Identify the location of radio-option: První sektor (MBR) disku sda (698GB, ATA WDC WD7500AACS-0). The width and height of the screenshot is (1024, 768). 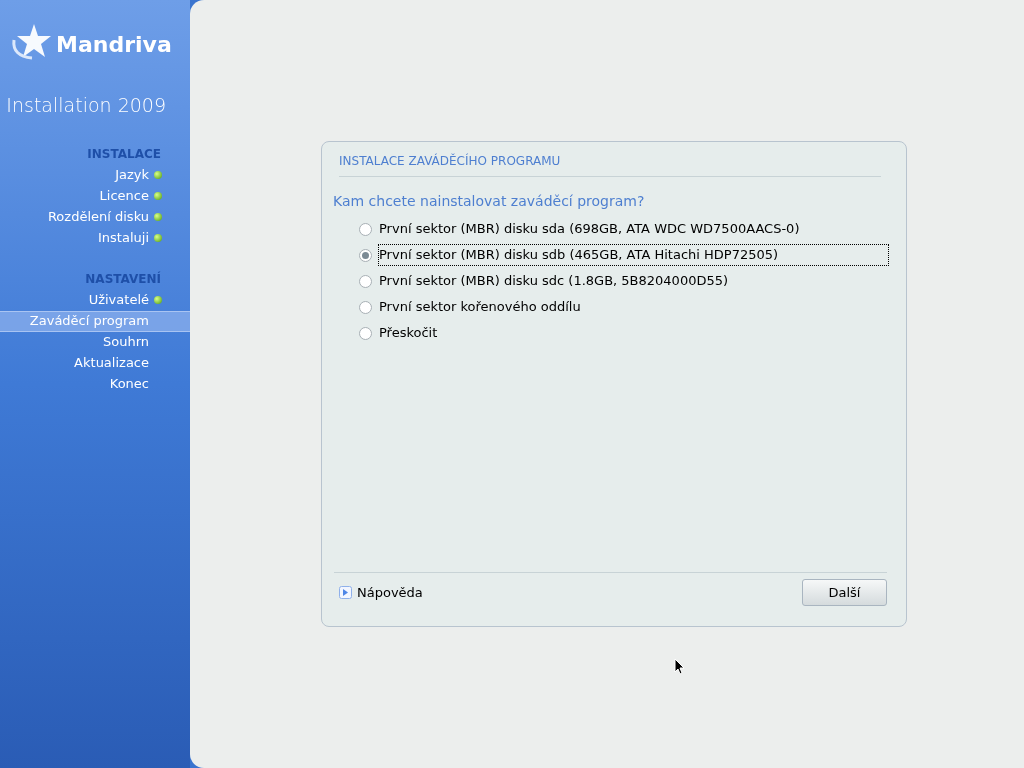
(624, 229).